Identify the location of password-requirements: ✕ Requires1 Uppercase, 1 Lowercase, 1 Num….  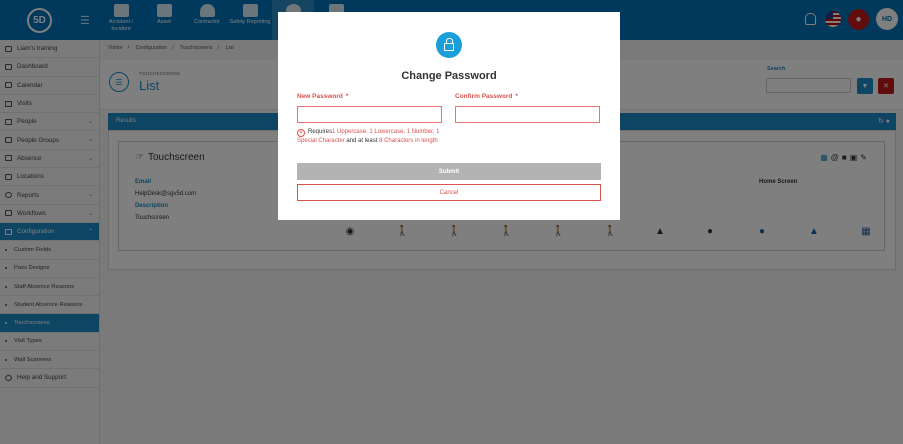
(377, 137).